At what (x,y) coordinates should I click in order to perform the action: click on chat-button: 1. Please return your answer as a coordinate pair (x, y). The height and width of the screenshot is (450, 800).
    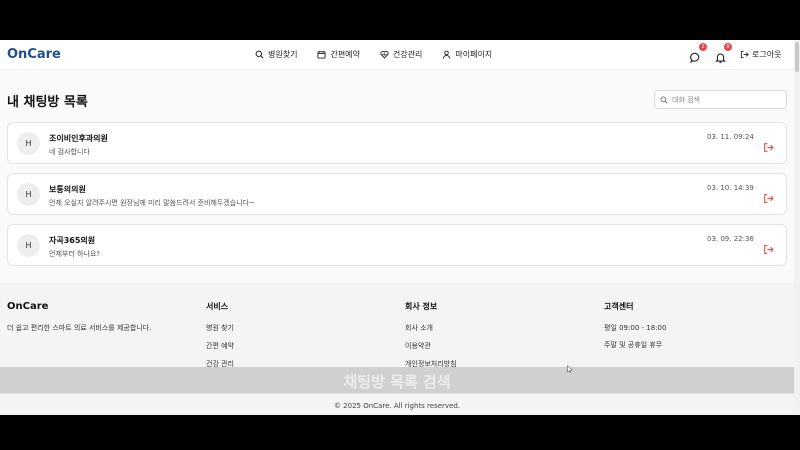
    Looking at the image, I should click on (698, 53).